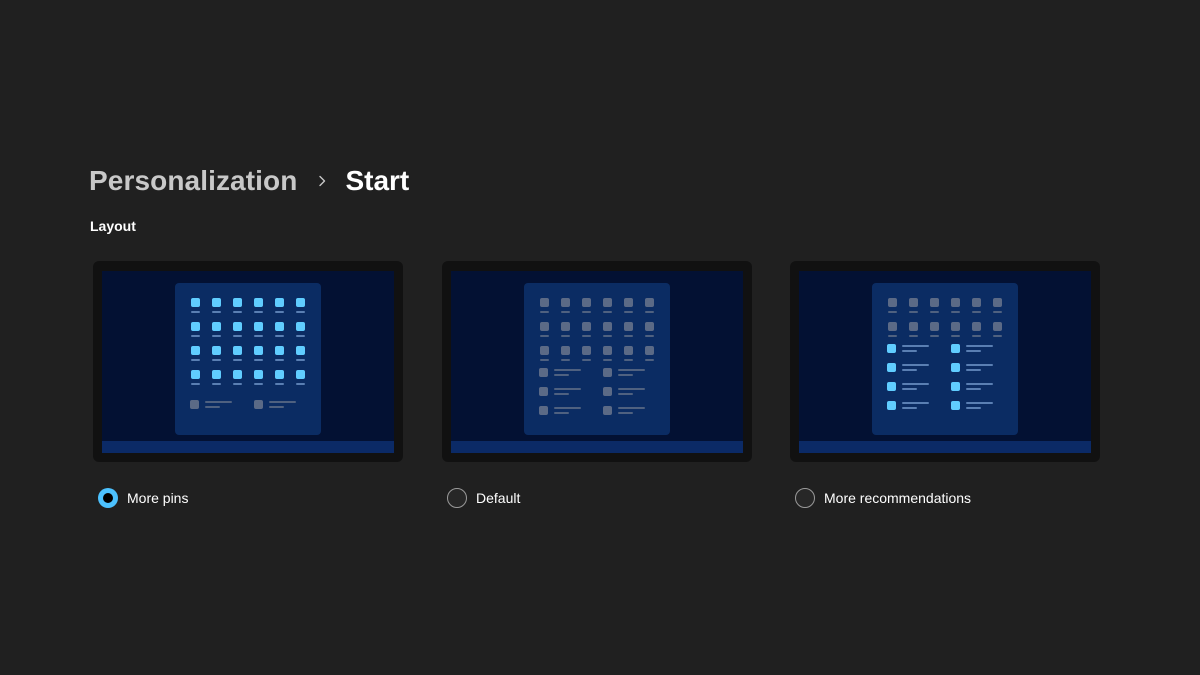  What do you see at coordinates (483, 498) in the screenshot?
I see `radio-default: Default` at bounding box center [483, 498].